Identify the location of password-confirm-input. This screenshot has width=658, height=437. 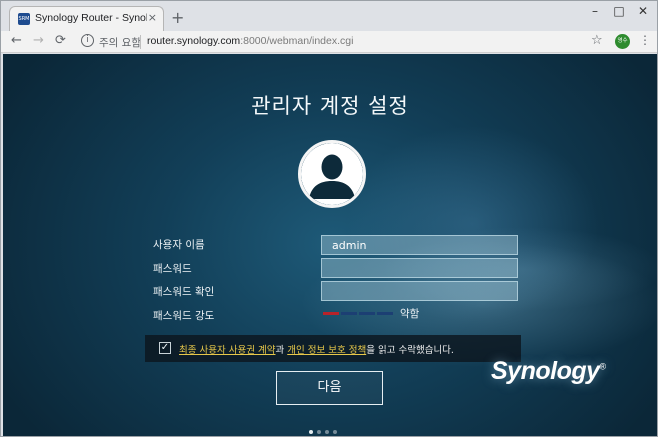
(419, 291).